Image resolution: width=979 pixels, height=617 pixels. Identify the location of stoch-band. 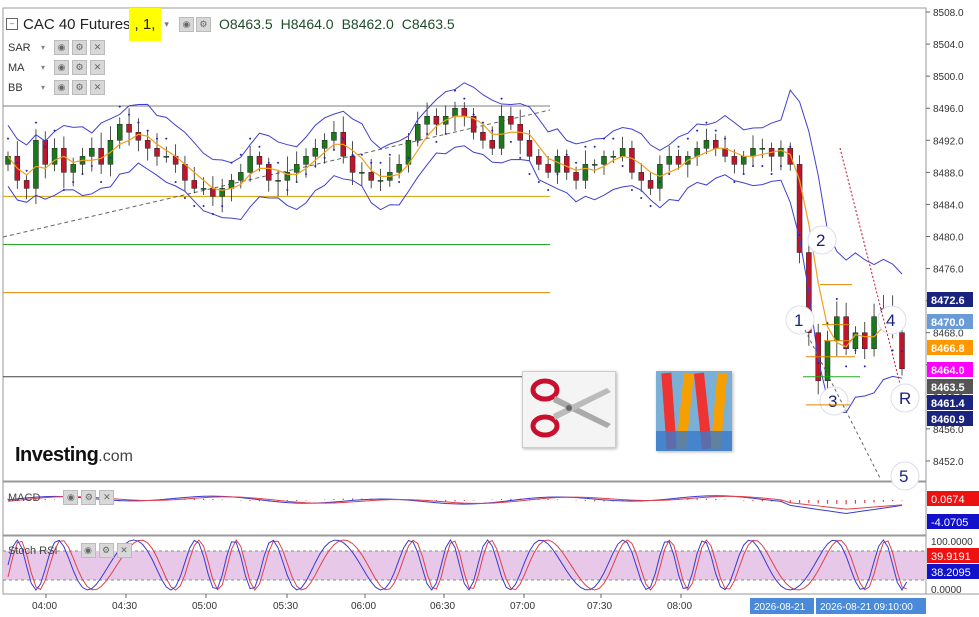
(464, 565).